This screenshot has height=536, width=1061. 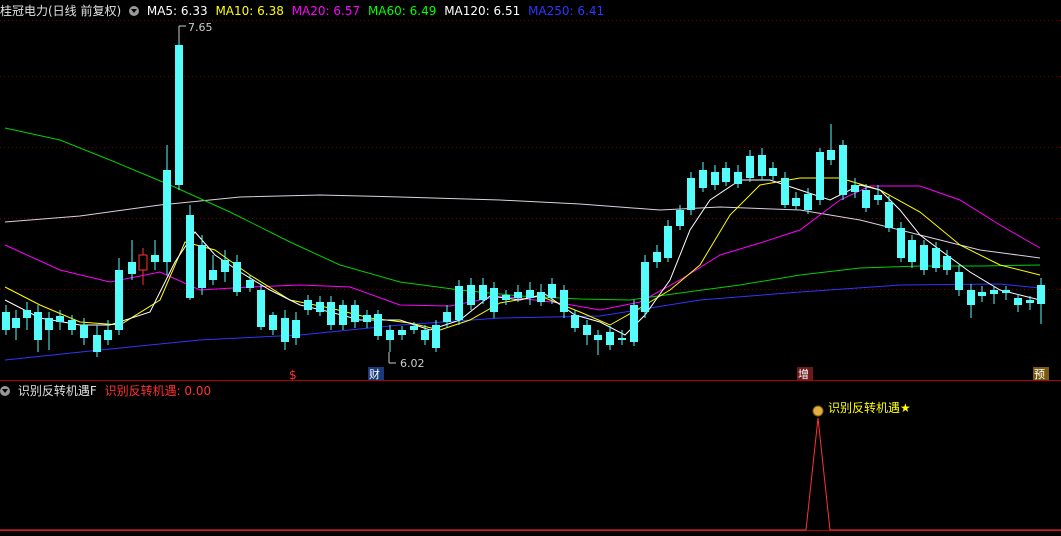 What do you see at coordinates (1039, 374) in the screenshot?
I see `marker-yu: 预` at bounding box center [1039, 374].